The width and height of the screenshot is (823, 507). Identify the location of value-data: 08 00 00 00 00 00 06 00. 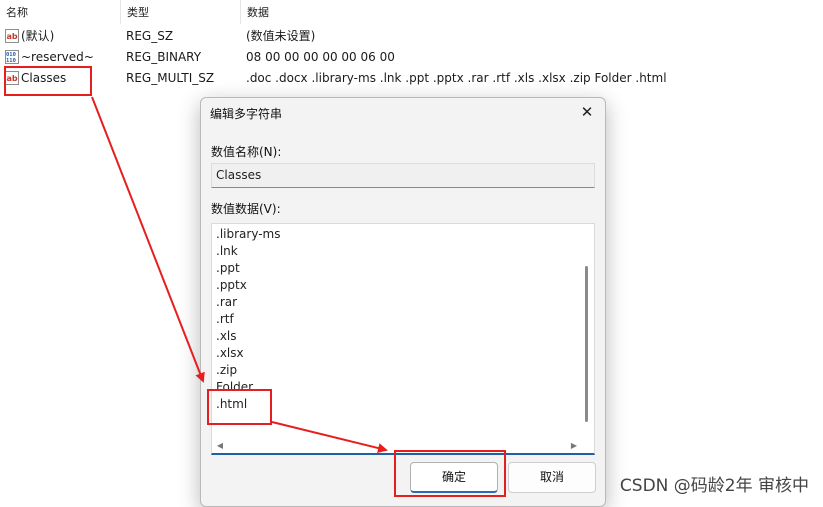
(320, 57).